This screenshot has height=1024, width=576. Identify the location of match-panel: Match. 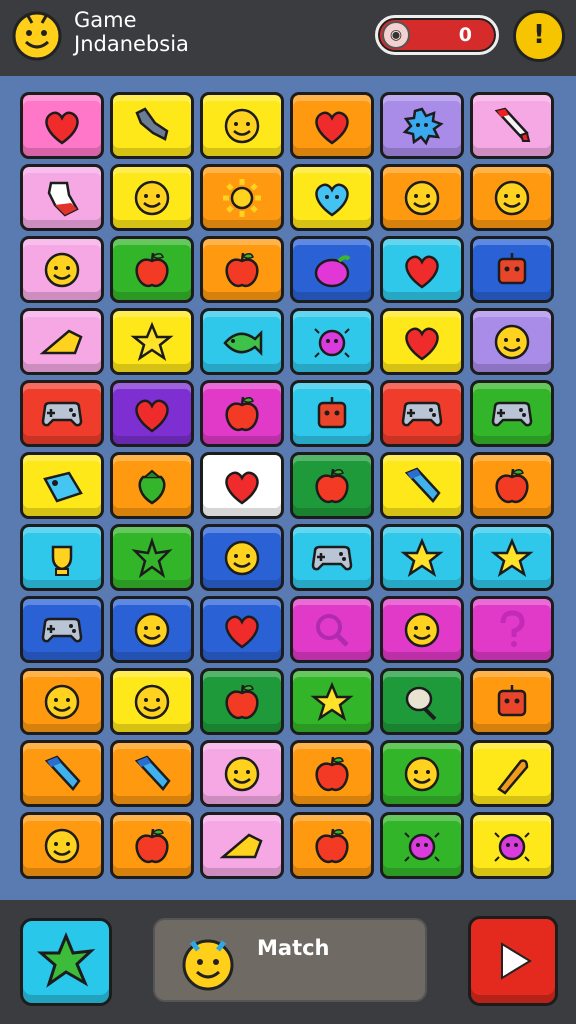
(290, 960).